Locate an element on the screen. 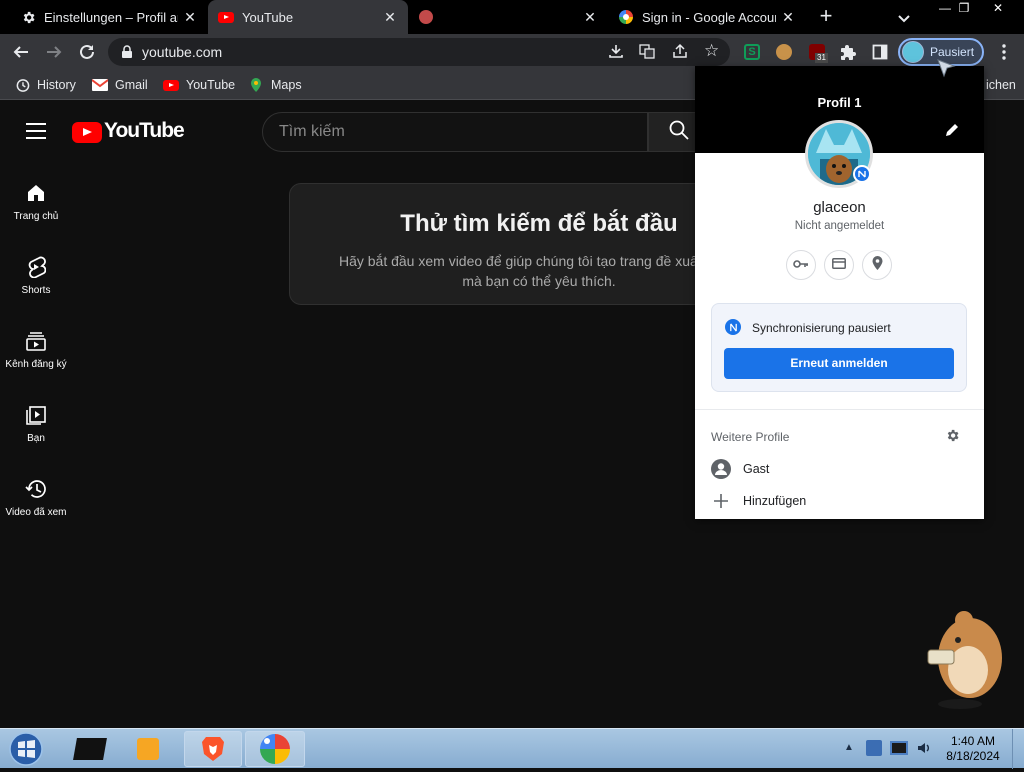 This screenshot has width=1024, height=772. tab-settings: Einstellungen – Profil anpassen ✕ is located at coordinates (109, 17).